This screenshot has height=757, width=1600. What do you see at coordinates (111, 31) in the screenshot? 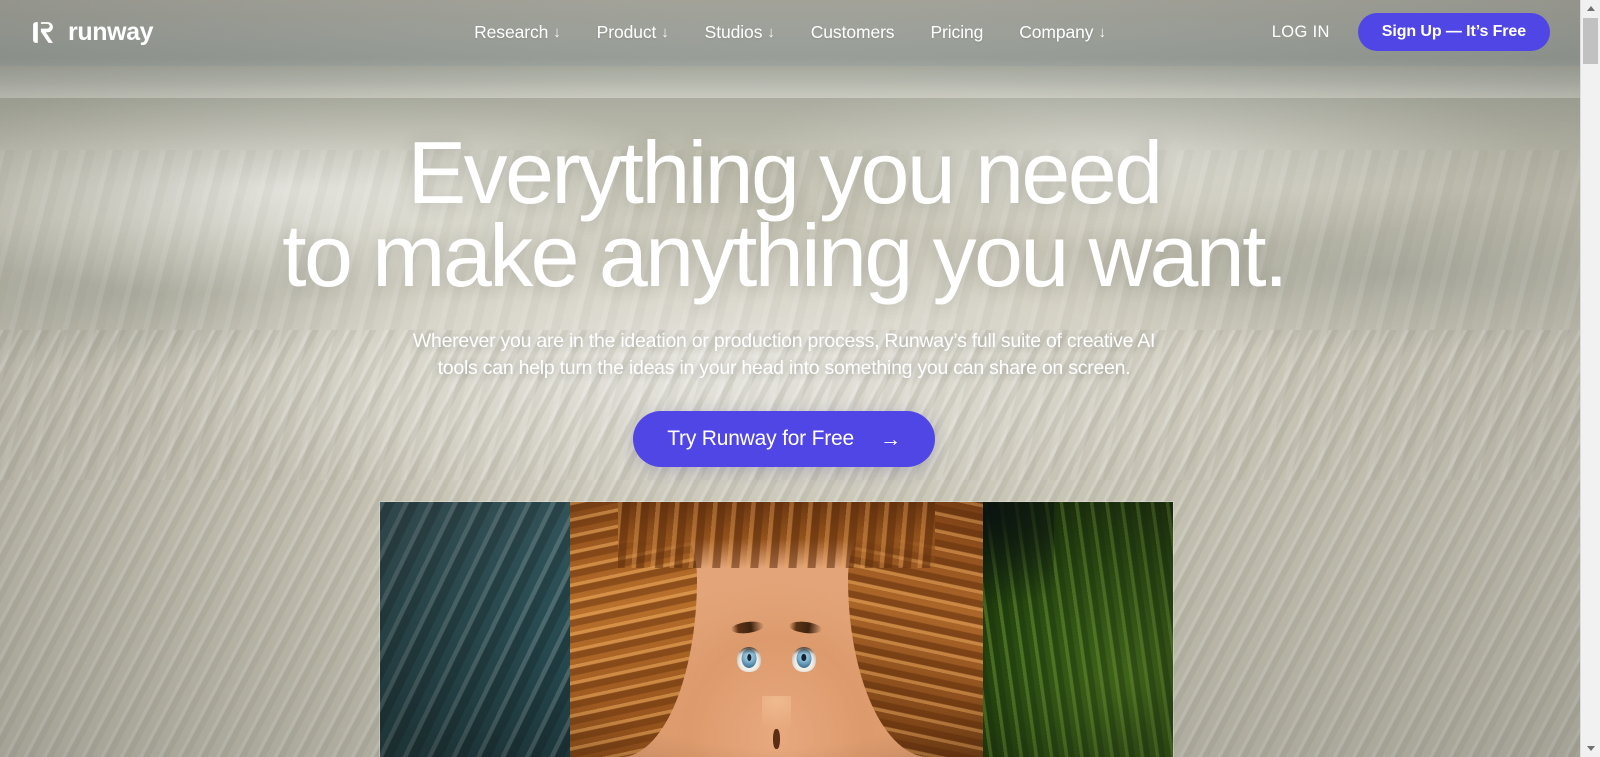
I see `brand-name: runway` at bounding box center [111, 31].